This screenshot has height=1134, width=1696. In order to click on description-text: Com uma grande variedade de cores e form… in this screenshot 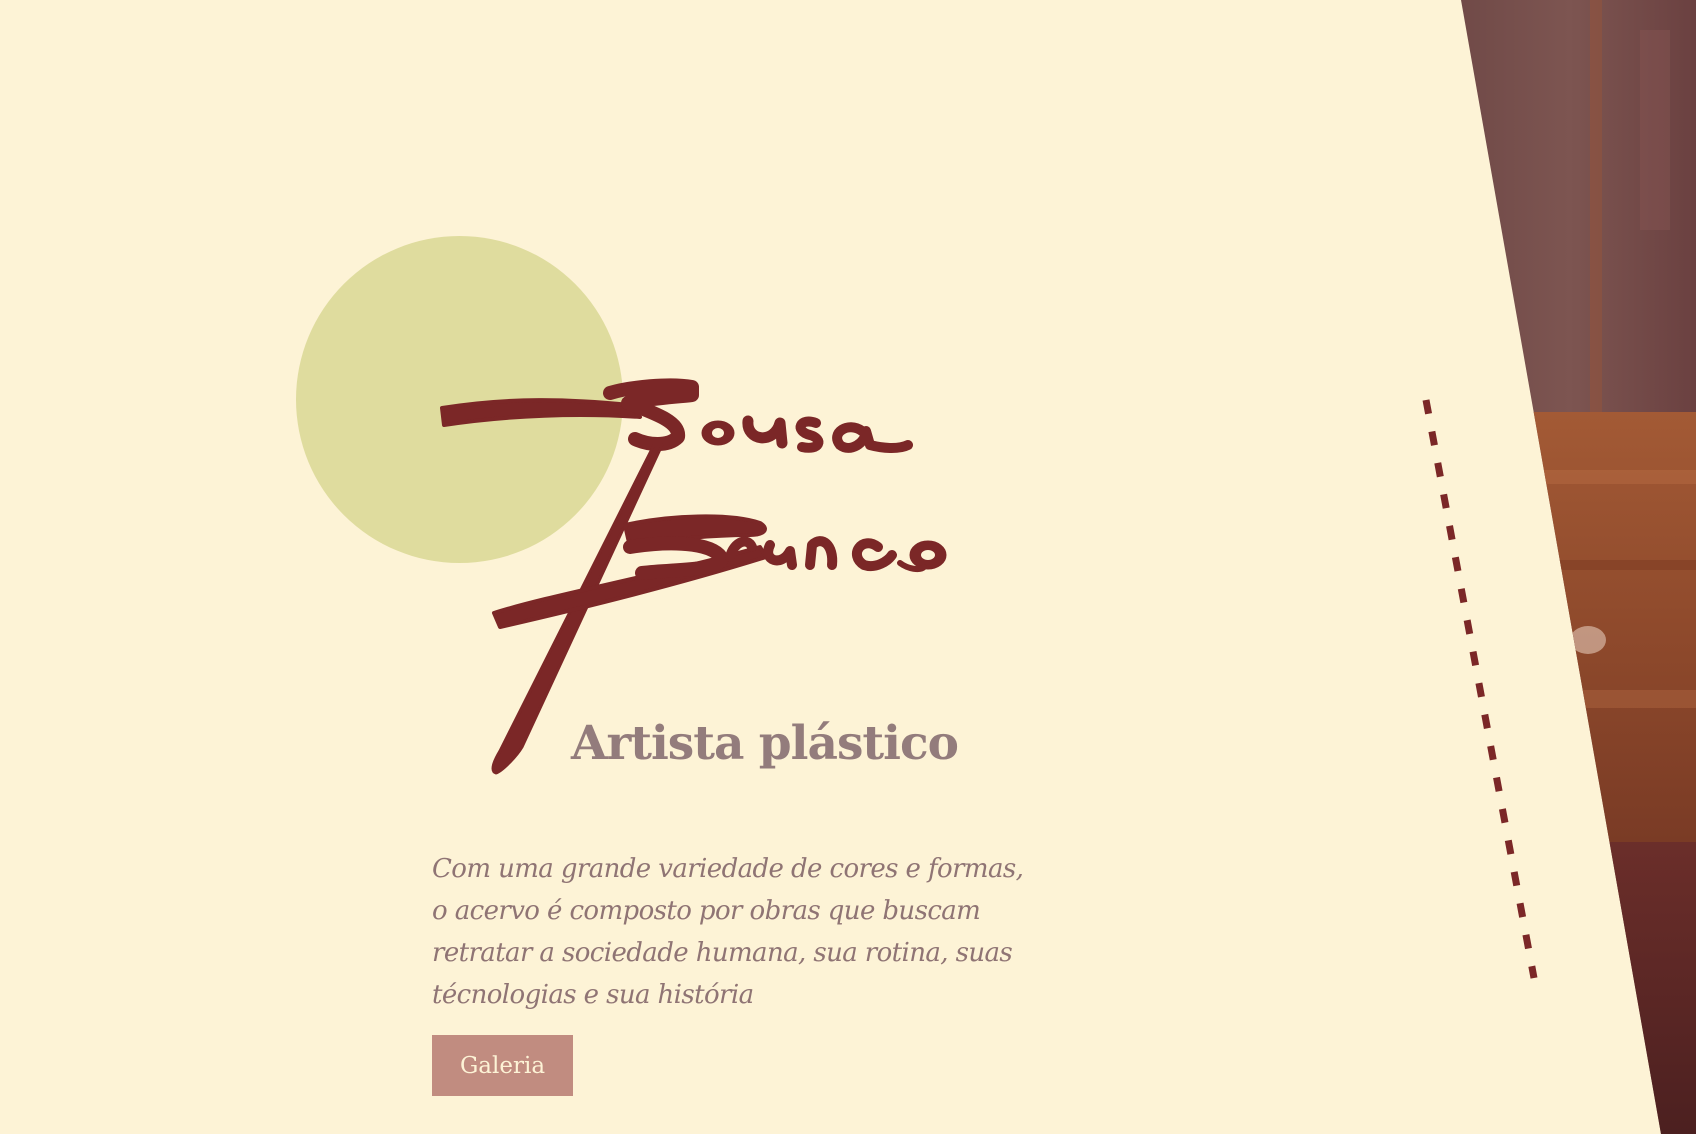, I will do `click(728, 932)`.